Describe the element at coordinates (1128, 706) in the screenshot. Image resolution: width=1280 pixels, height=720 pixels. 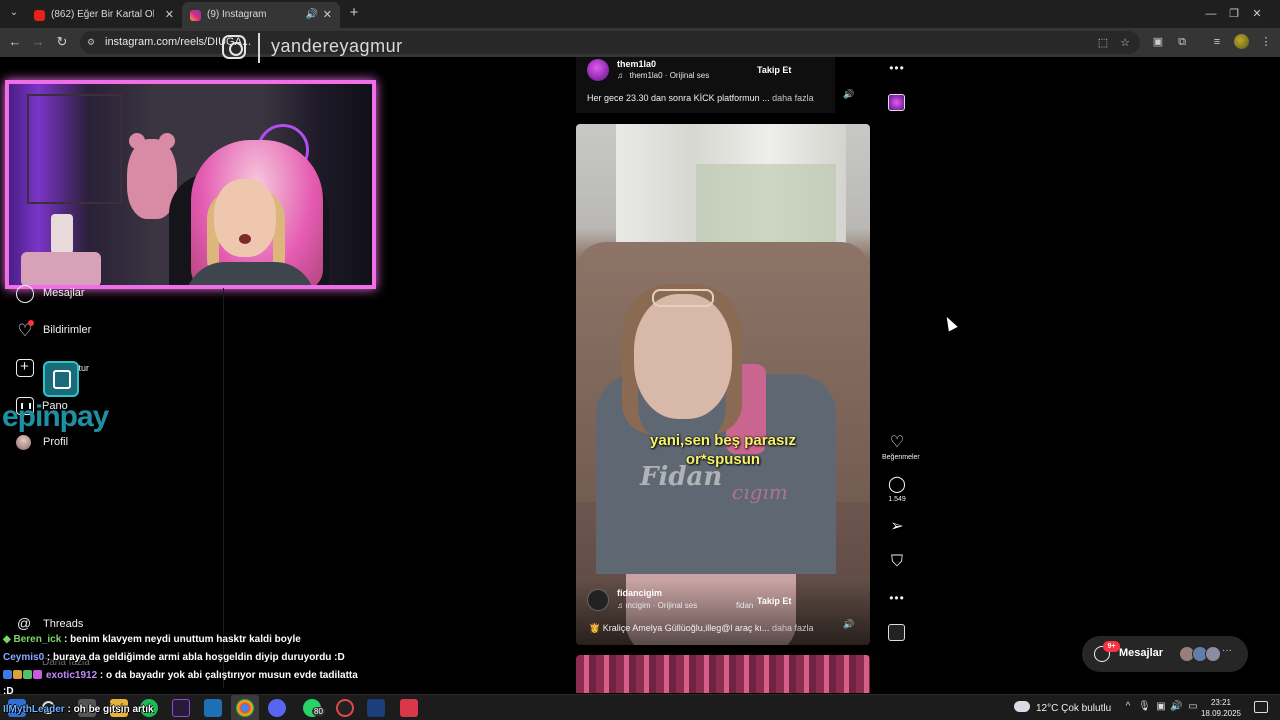
I see `tray-chevron-icon: ^` at that location.